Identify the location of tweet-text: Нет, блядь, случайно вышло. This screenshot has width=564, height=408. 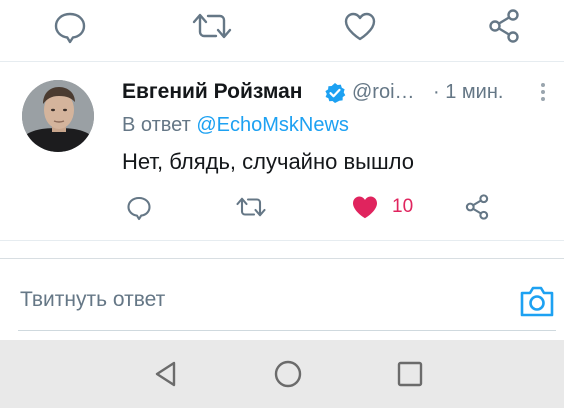
(268, 161).